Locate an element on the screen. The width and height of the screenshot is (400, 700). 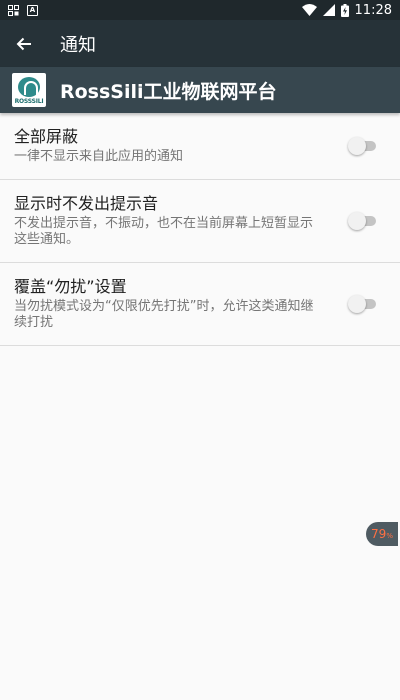
back-button is located at coordinates (24, 43).